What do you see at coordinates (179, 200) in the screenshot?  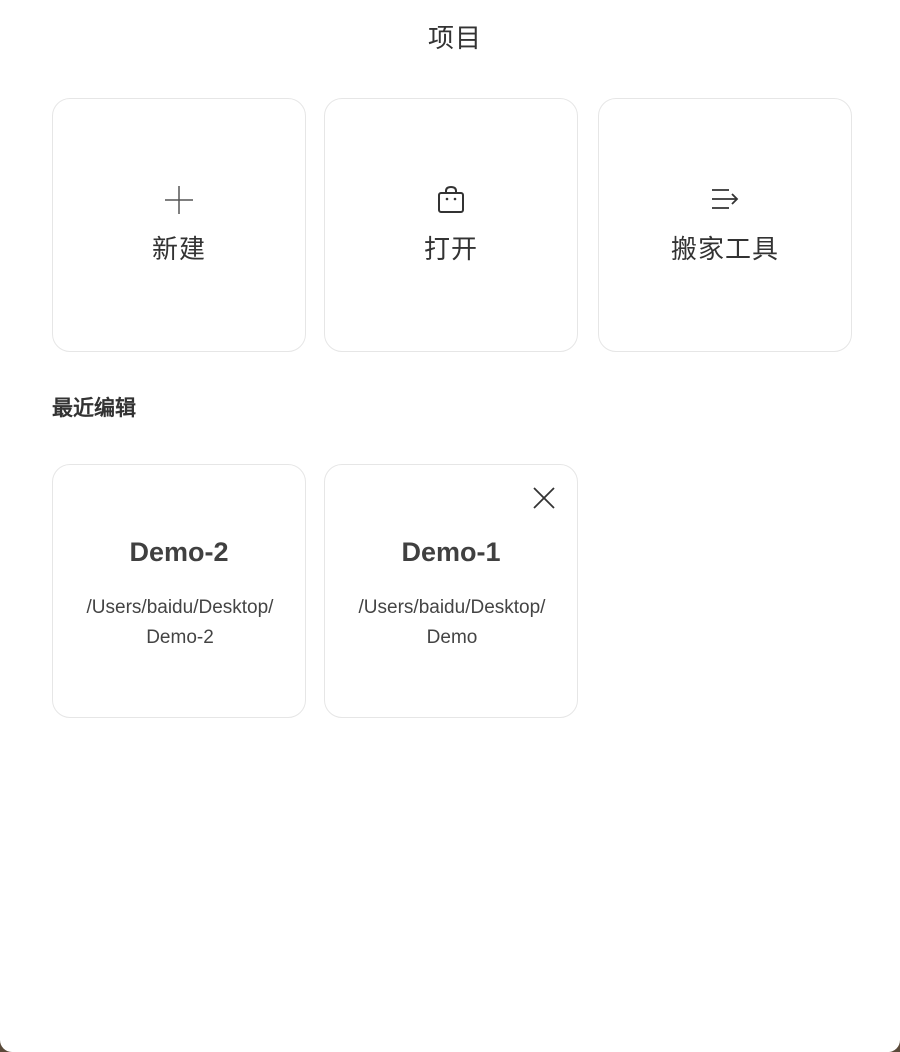 I see `plus-icon` at bounding box center [179, 200].